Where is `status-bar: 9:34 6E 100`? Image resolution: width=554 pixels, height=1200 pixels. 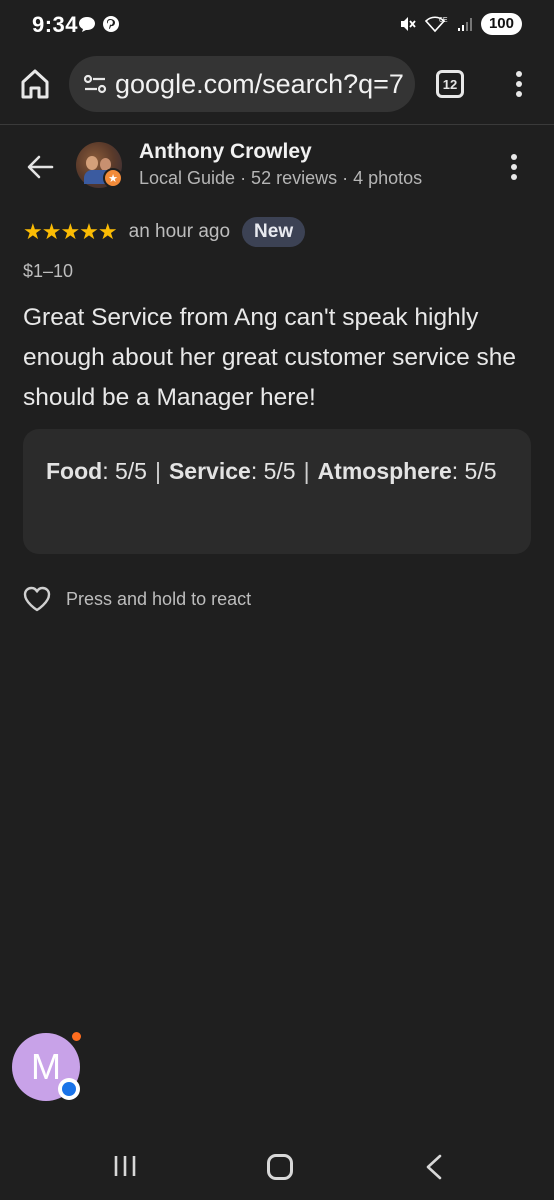 status-bar: 9:34 6E 100 is located at coordinates (277, 25).